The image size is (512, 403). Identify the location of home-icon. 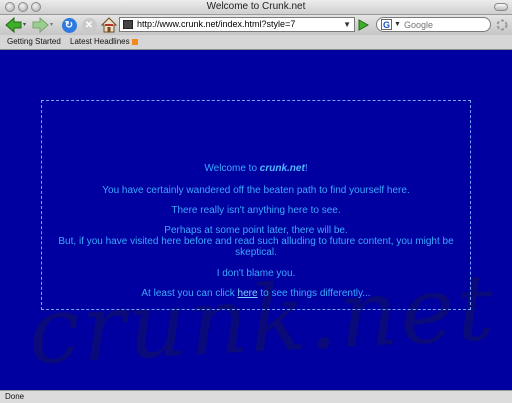
(109, 25).